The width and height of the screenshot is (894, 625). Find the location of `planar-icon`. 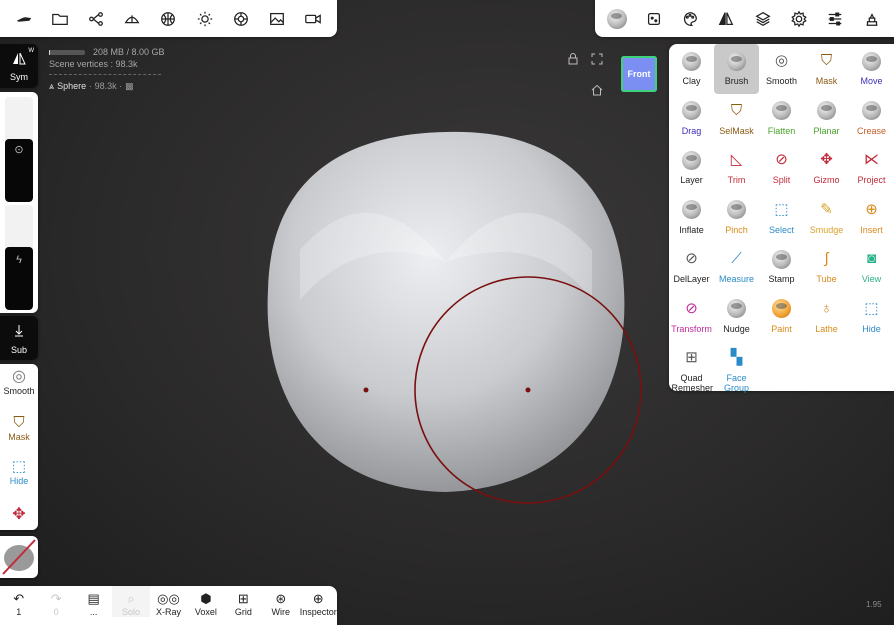

planar-icon is located at coordinates (827, 111).